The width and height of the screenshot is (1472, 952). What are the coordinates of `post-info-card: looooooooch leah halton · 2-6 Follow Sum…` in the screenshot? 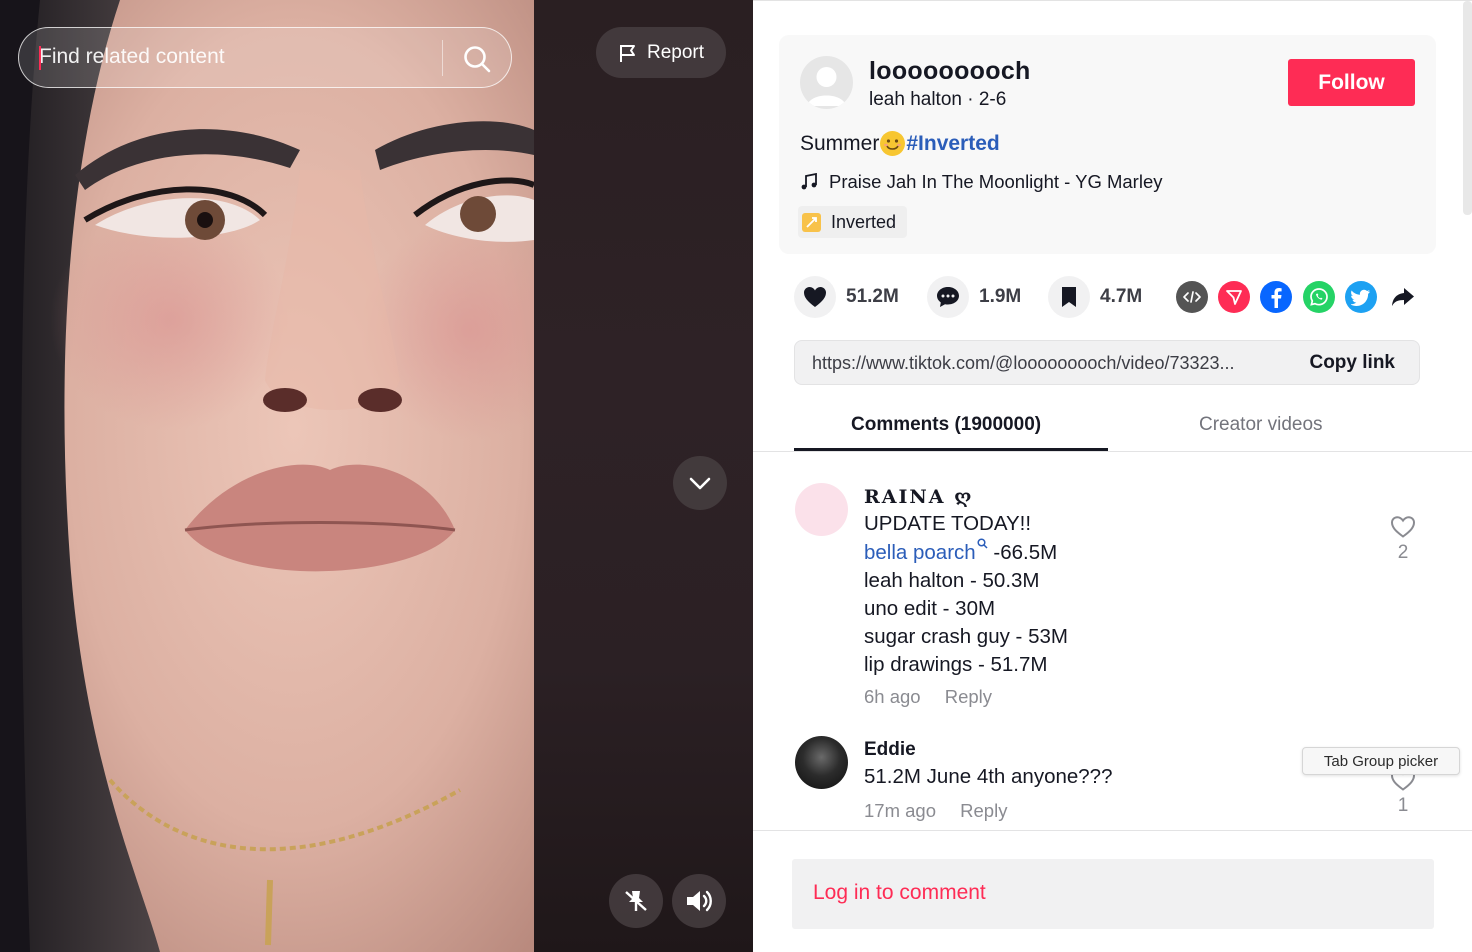 It's located at (1107, 144).